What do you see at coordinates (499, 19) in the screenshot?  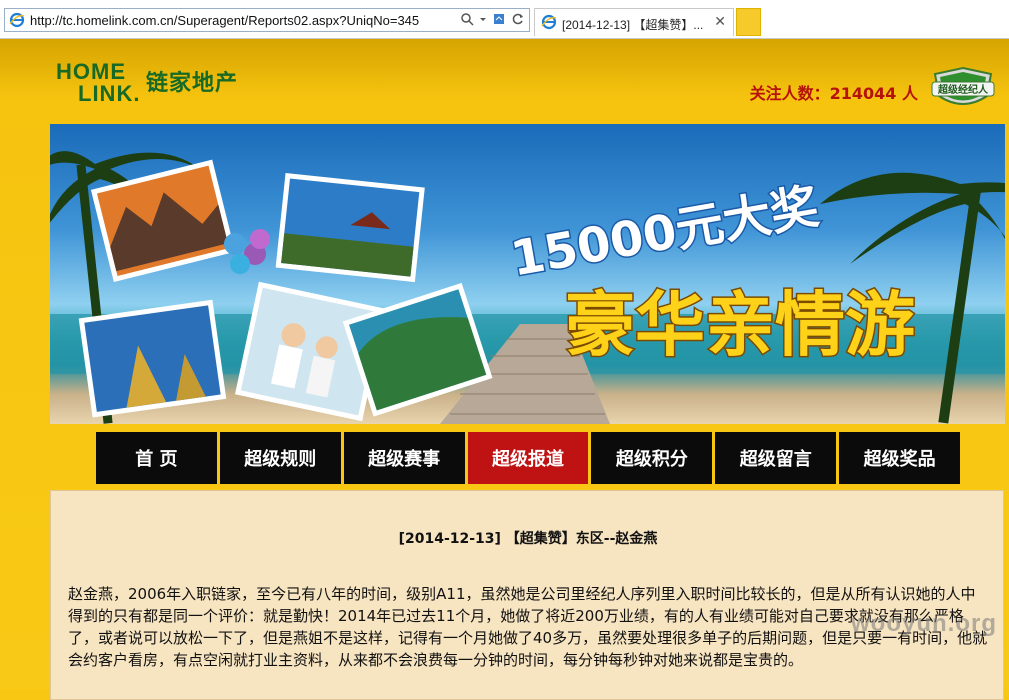 I see `compatibility-icon` at bounding box center [499, 19].